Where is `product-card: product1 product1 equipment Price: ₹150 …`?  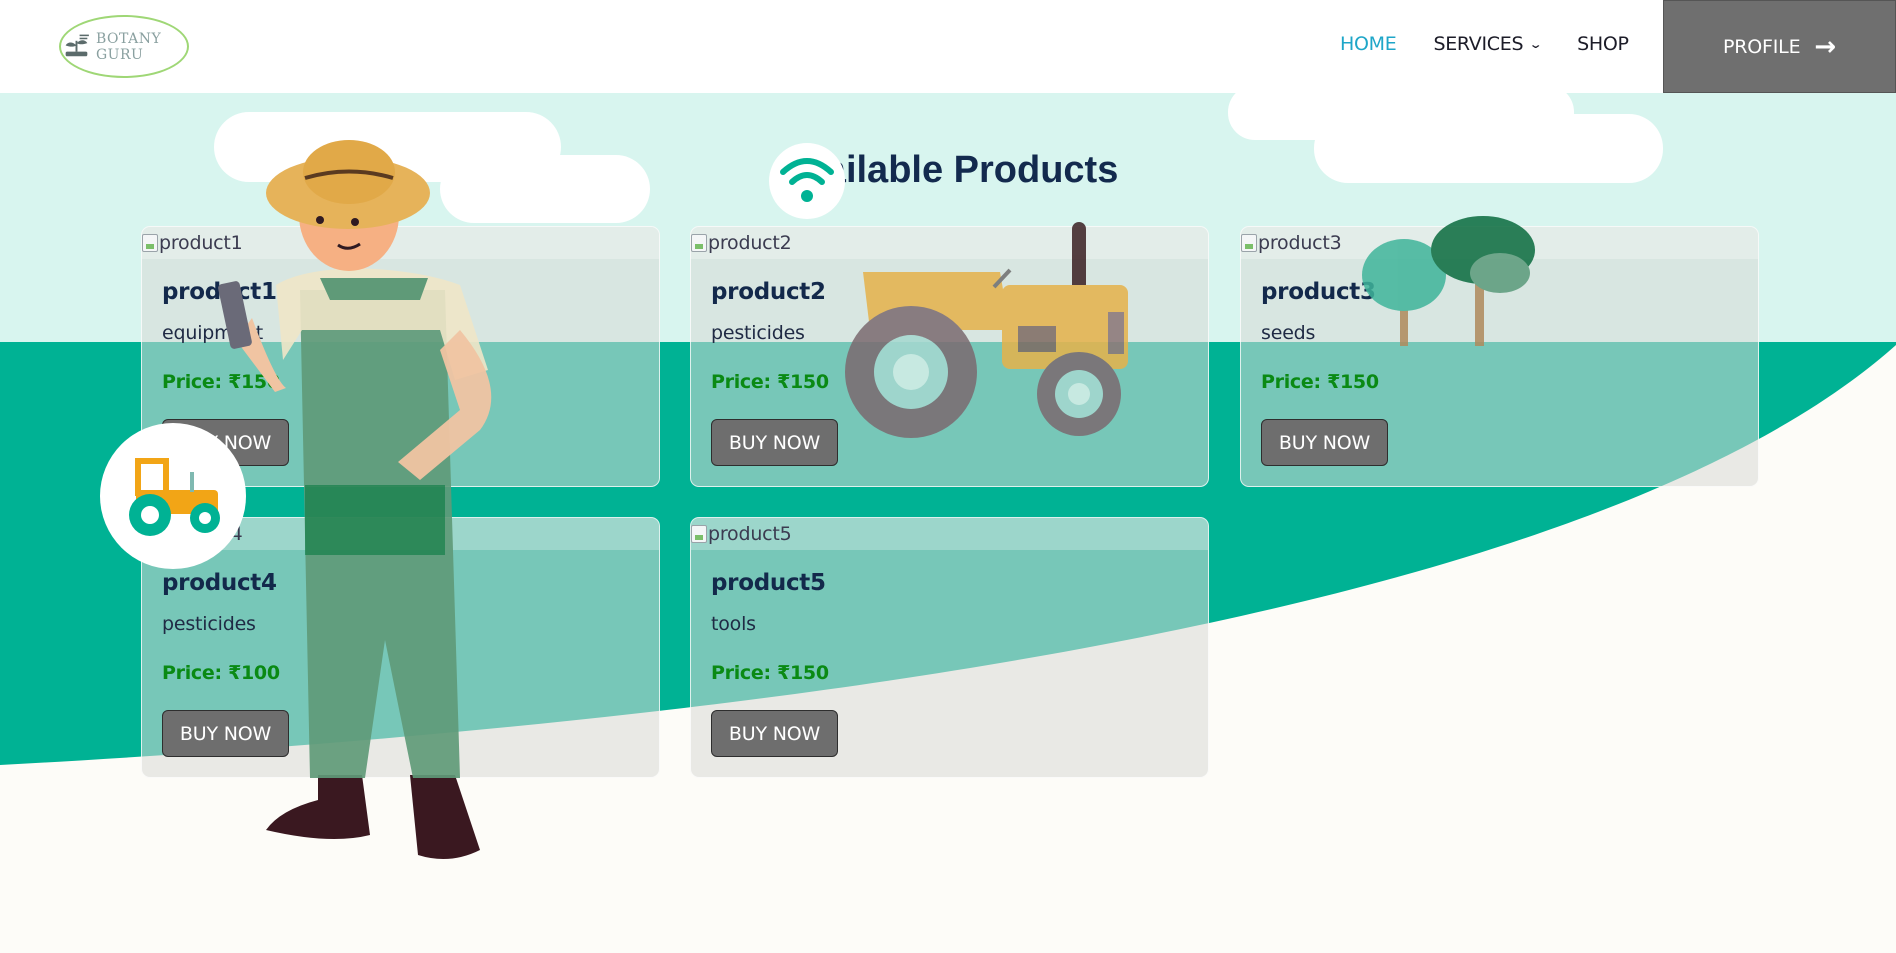
product-card: product1 product1 equipment Price: ₹150 … is located at coordinates (400, 356).